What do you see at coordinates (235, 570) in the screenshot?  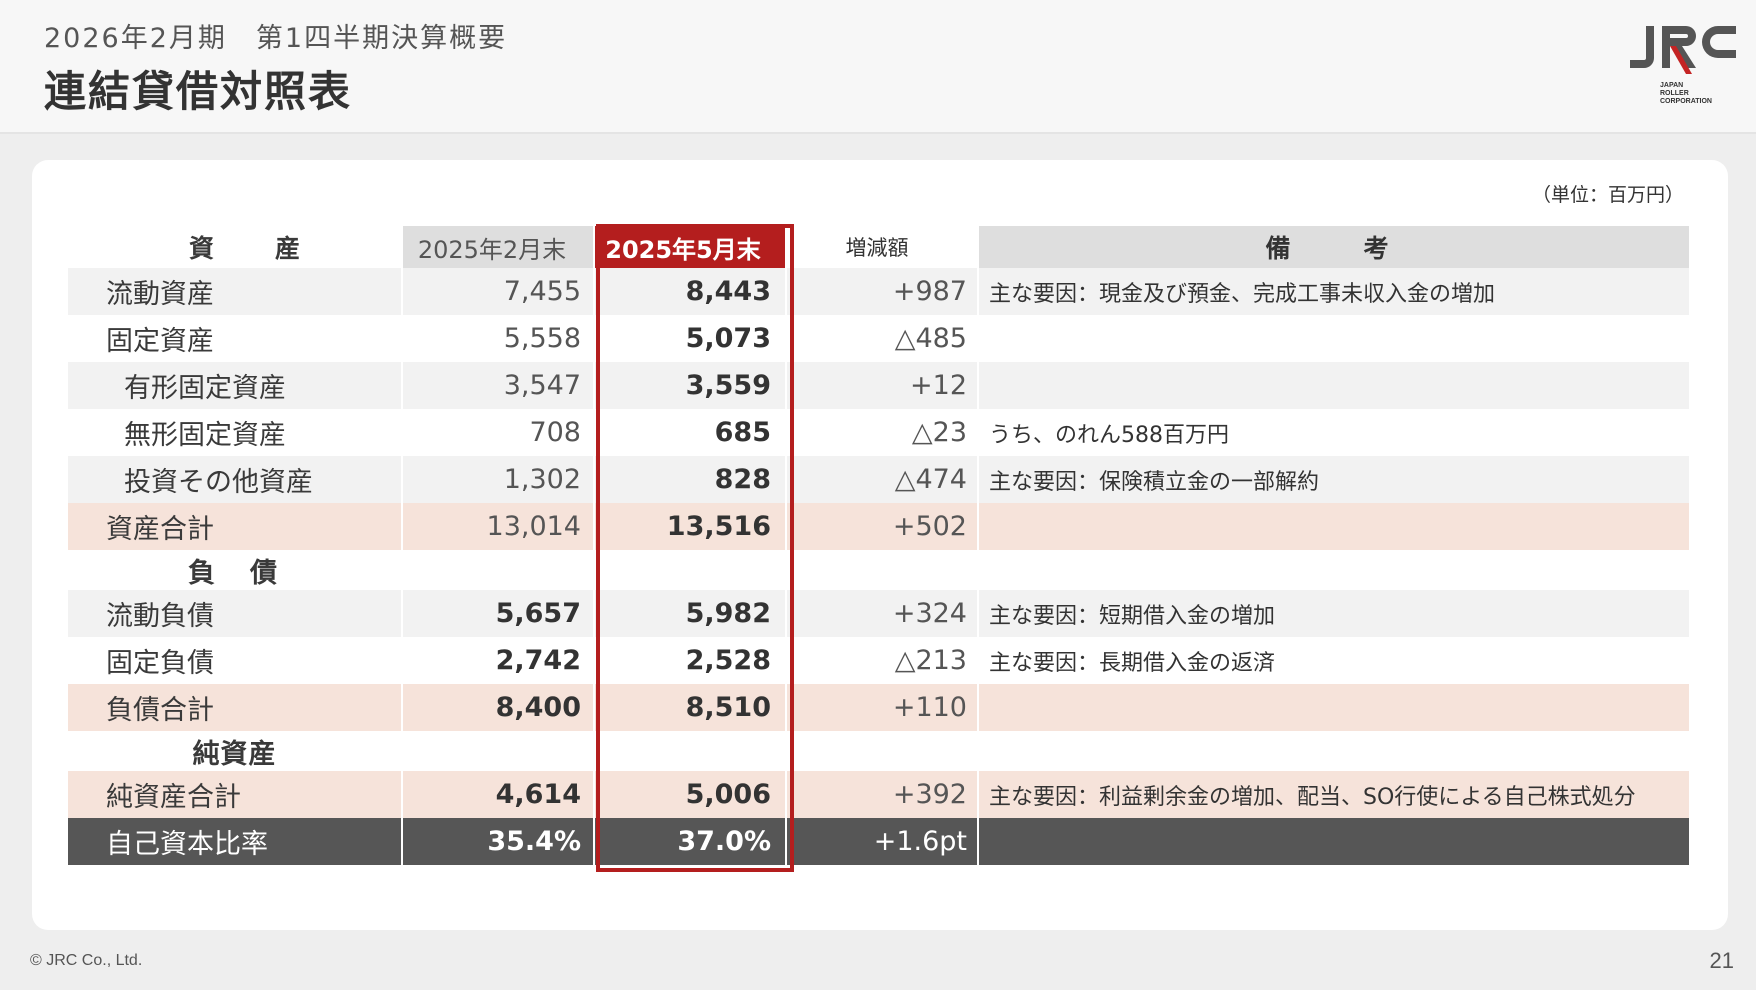 I see `section-heading-liabilities: 負 債` at bounding box center [235, 570].